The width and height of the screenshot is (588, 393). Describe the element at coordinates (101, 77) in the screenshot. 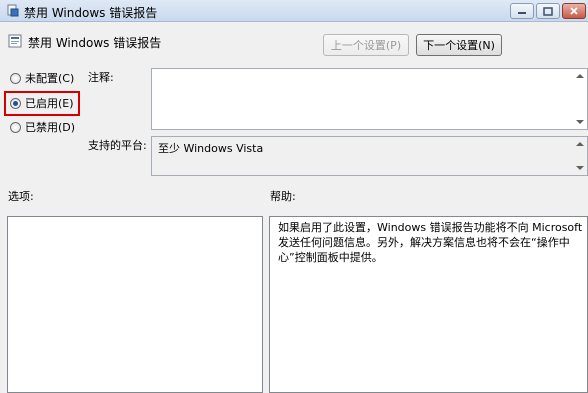

I see `comment-label: 注释:` at that location.